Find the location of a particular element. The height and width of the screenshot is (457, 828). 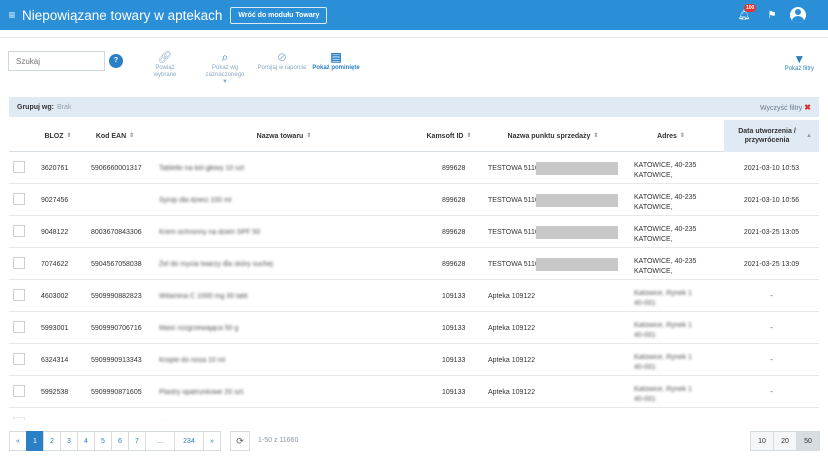

cell-product-name: Krople do nosa 10 ml is located at coordinates (192, 360).